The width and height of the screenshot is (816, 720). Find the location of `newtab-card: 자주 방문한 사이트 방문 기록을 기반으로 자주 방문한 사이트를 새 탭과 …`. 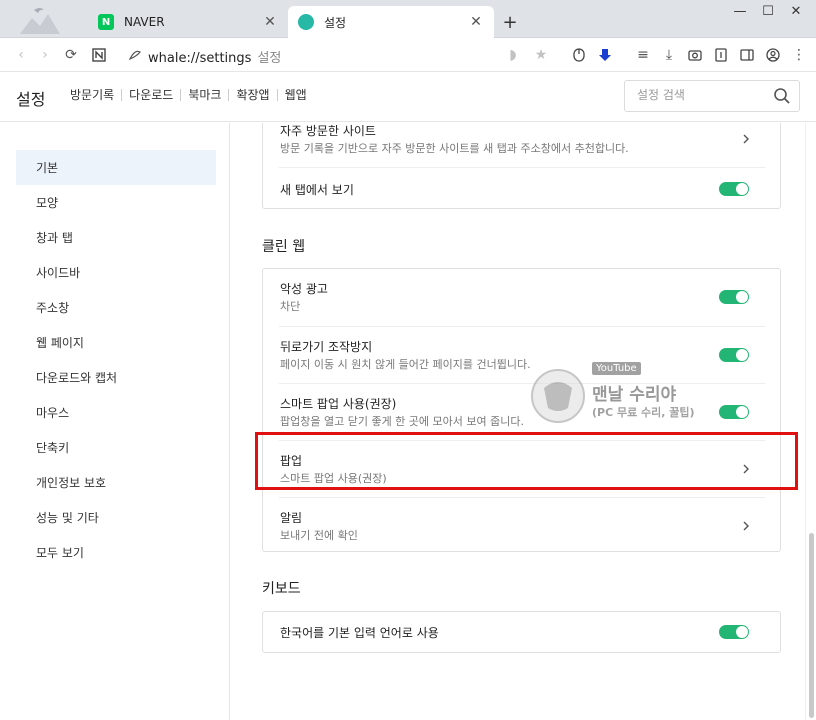

newtab-card: 자주 방문한 사이트 방문 기록을 기반으로 자주 방문한 사이트를 새 탭과 … is located at coordinates (521, 166).